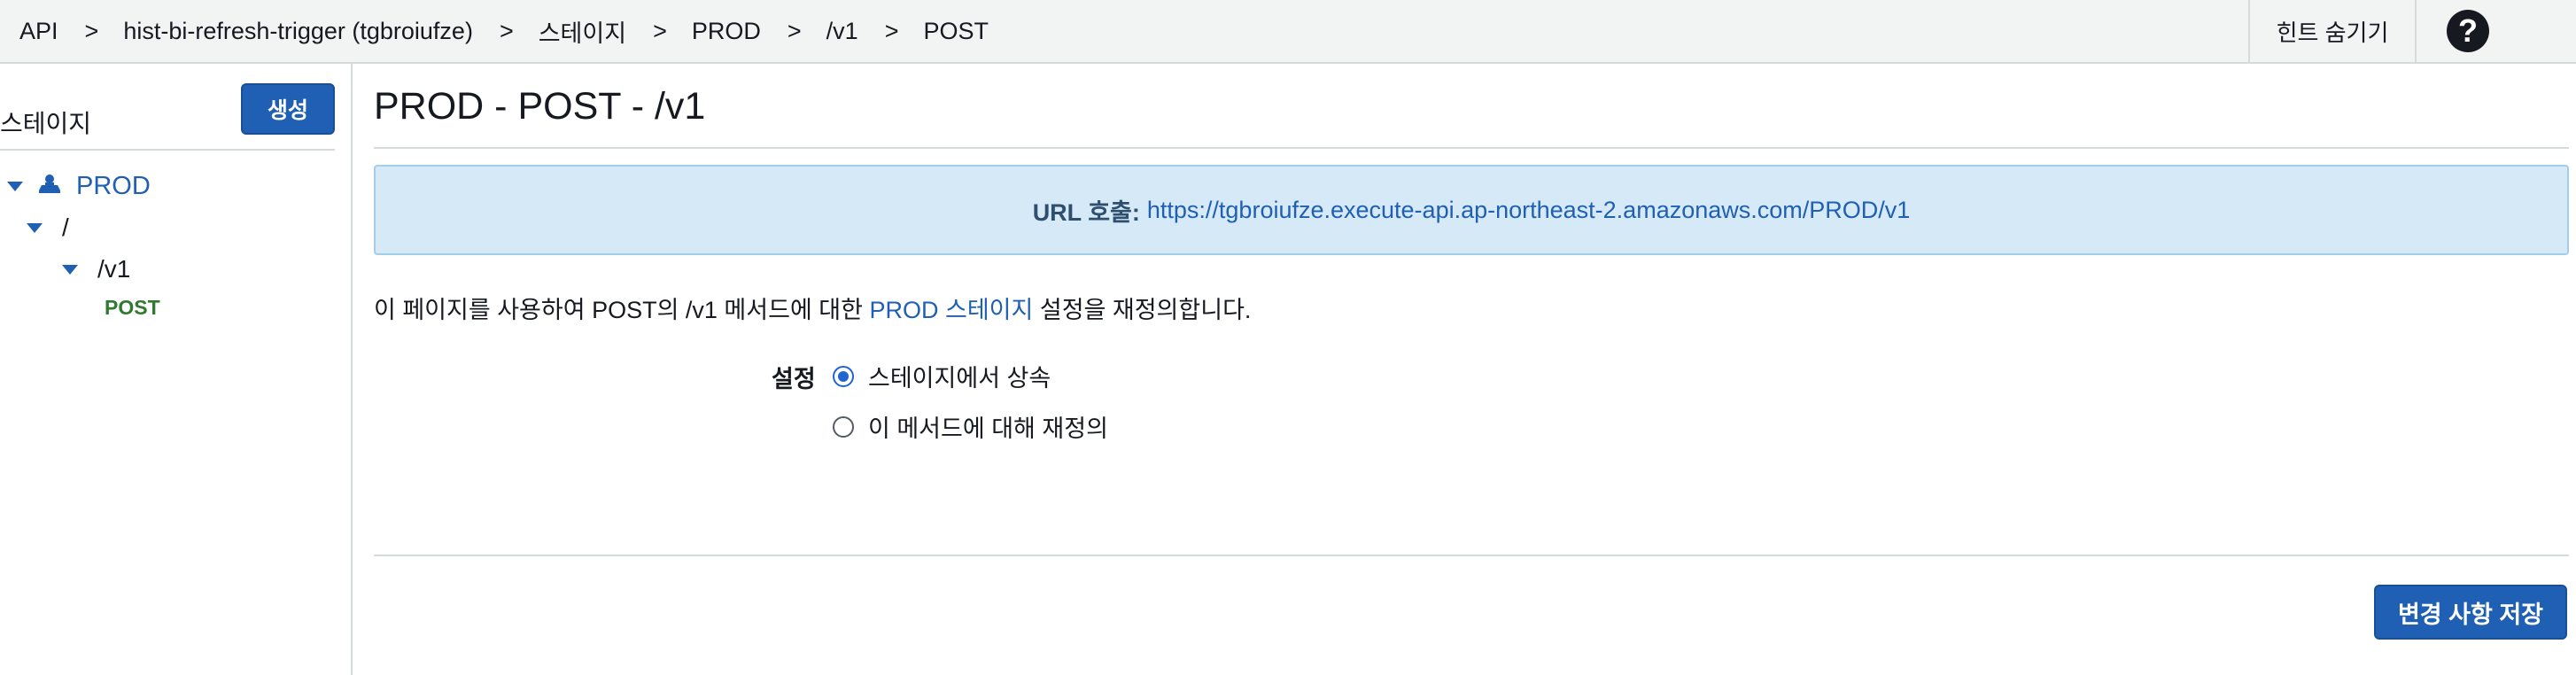 Image resolution: width=2576 pixels, height=675 pixels. I want to click on override-method-option: 이 메서드에 대해 재정의, so click(970, 426).